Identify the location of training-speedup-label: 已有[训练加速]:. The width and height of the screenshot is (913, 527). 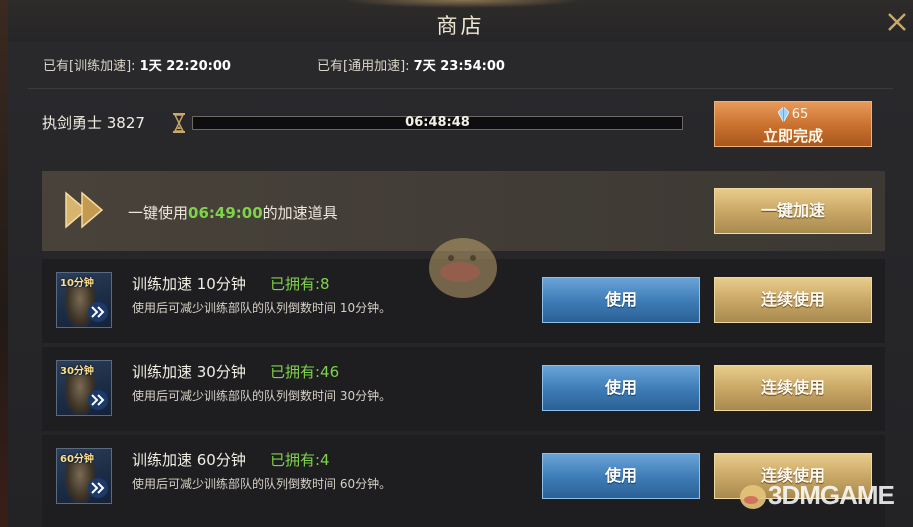
(89, 66).